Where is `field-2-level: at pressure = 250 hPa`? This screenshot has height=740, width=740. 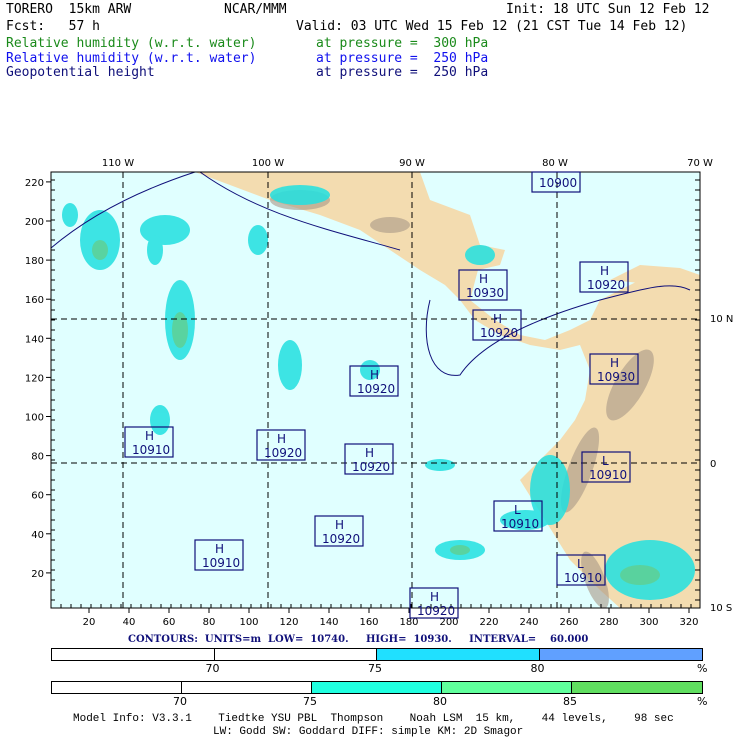 field-2-level: at pressure = 250 hPa is located at coordinates (402, 58).